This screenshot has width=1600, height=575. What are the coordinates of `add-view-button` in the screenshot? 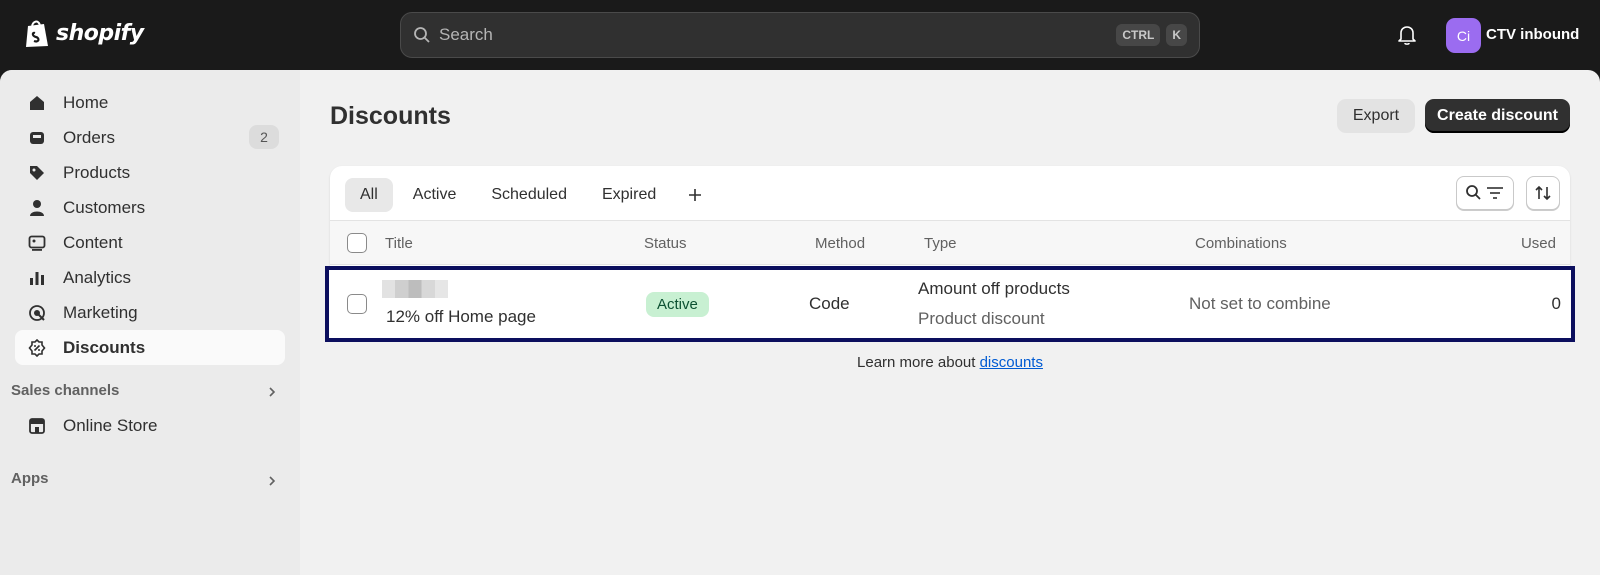 It's located at (695, 195).